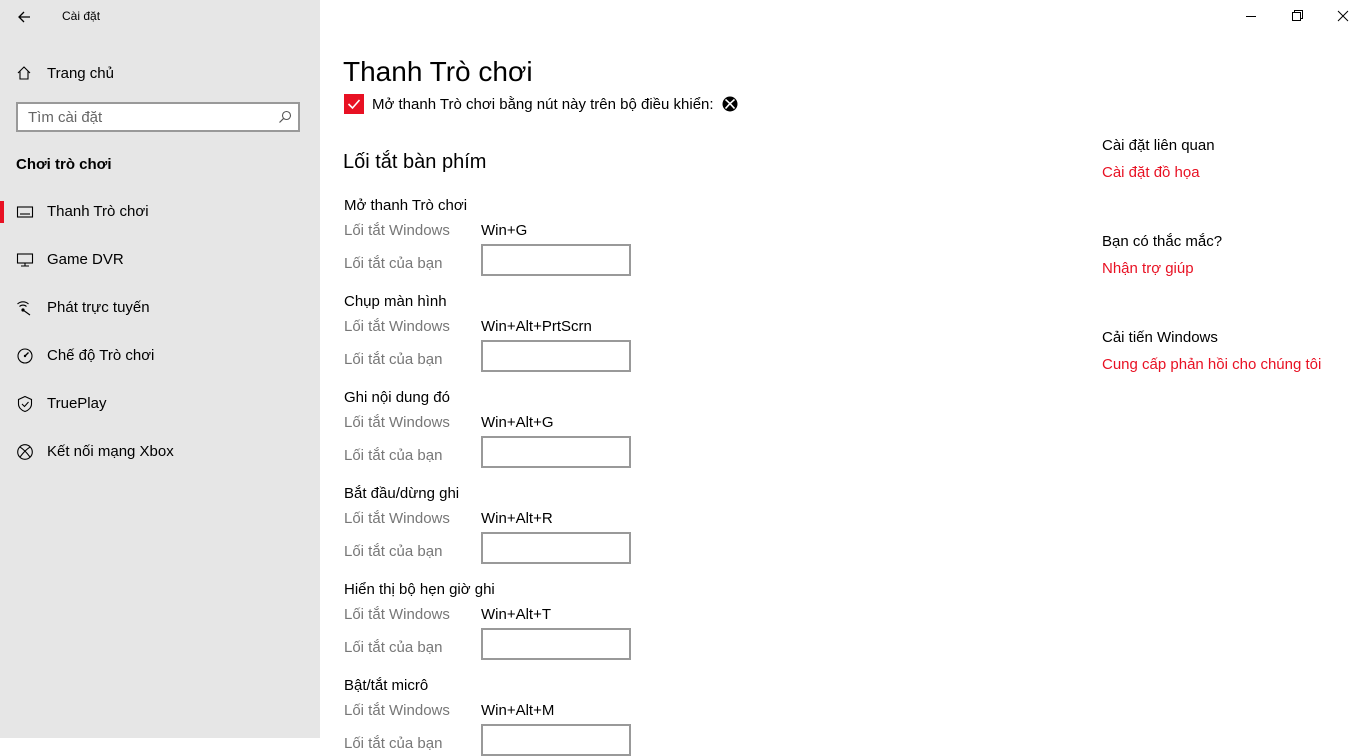 This screenshot has width=1366, height=756. What do you see at coordinates (160, 308) in the screenshot?
I see `sidebar-item-broadcast: Phát trực tuyến` at bounding box center [160, 308].